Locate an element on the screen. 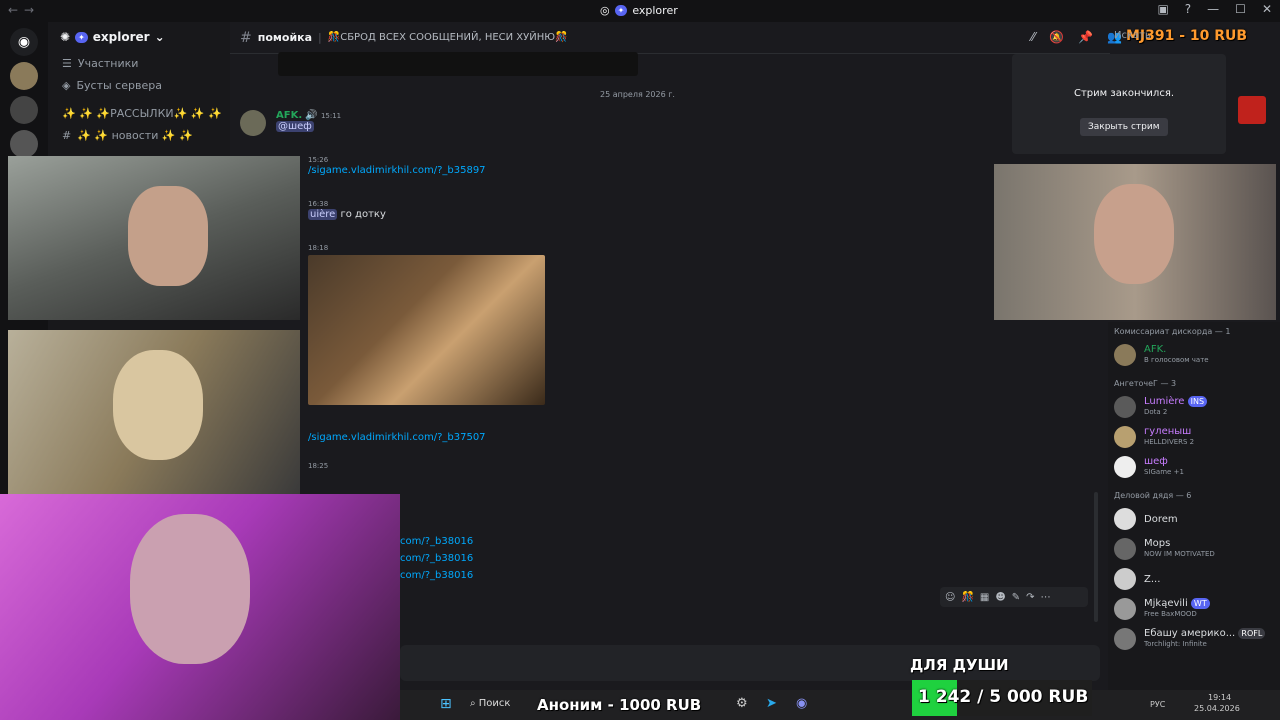 The height and width of the screenshot is (720, 1280). reply-icon: ↷ is located at coordinates (1030, 597).